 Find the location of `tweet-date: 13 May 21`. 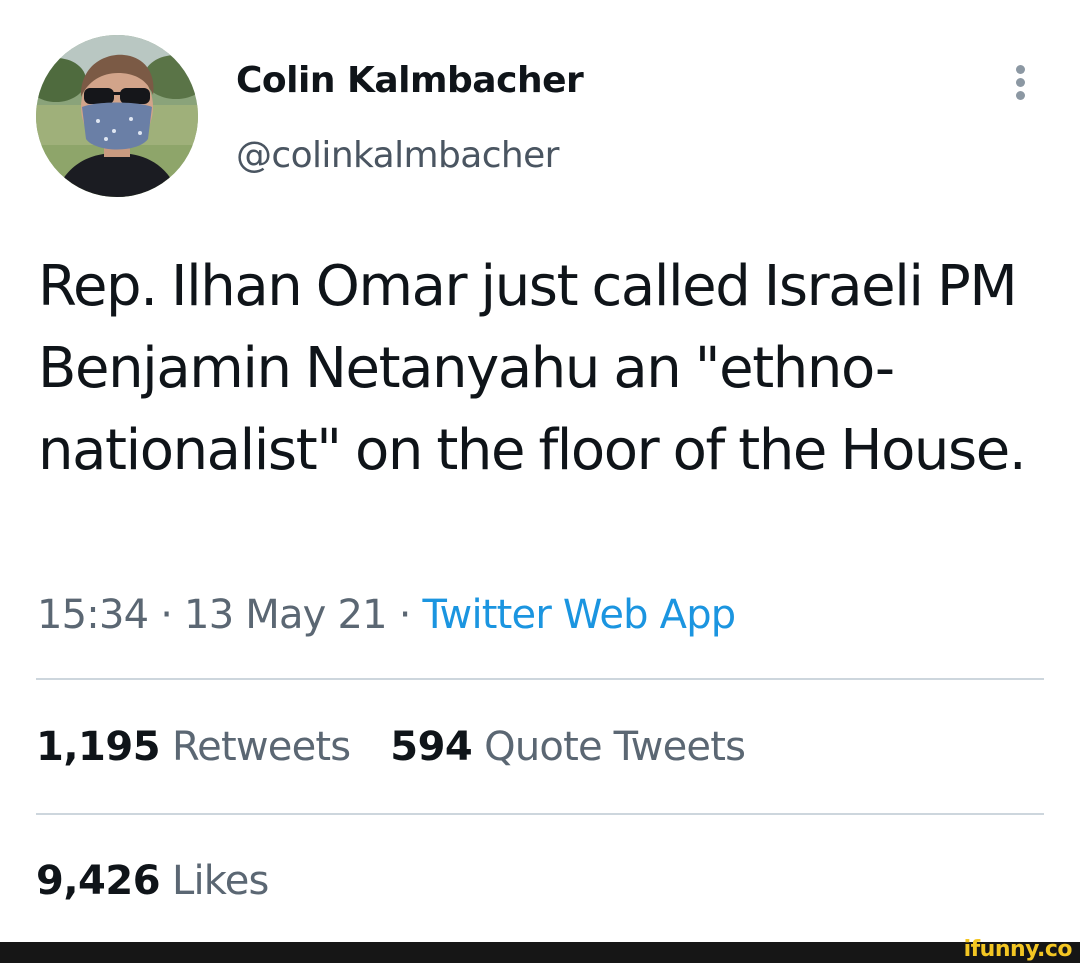

tweet-date: 13 May 21 is located at coordinates (286, 615).